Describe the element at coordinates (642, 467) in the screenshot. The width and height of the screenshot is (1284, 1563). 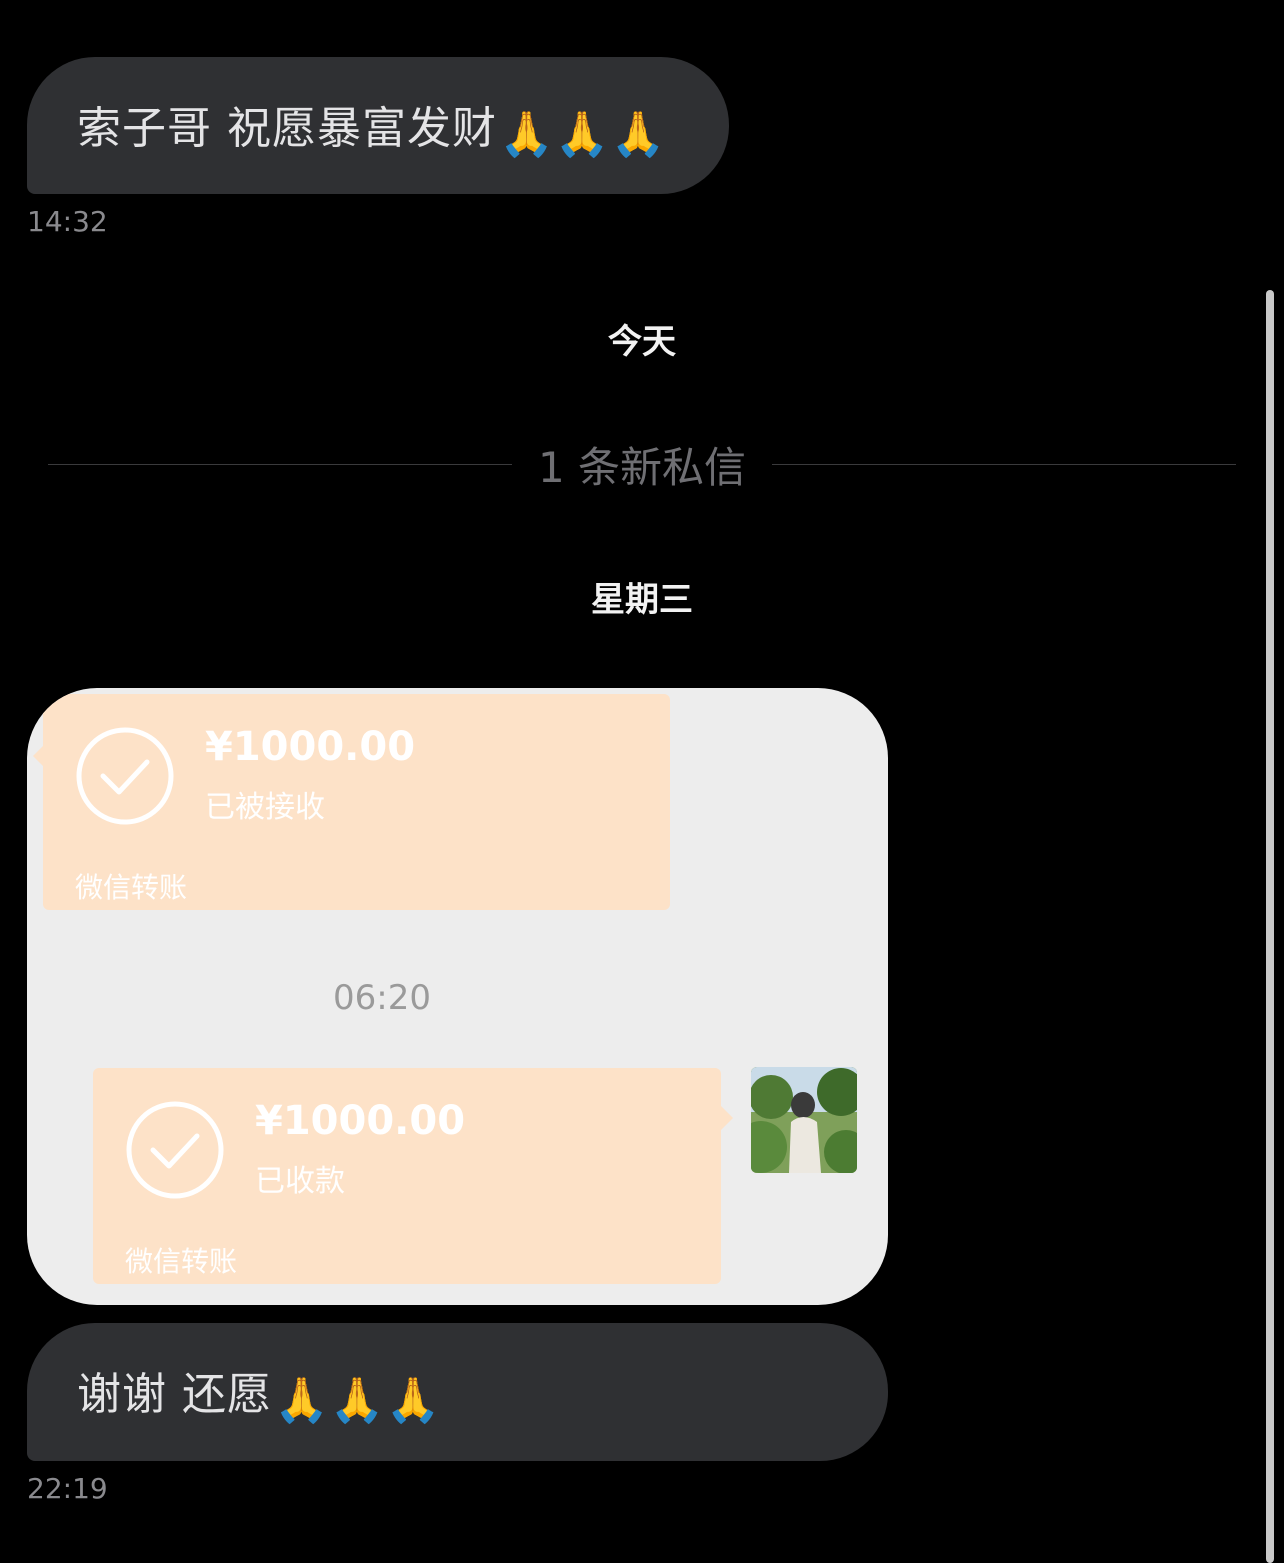
I see `new-messages-label: 1 条新私信` at that location.